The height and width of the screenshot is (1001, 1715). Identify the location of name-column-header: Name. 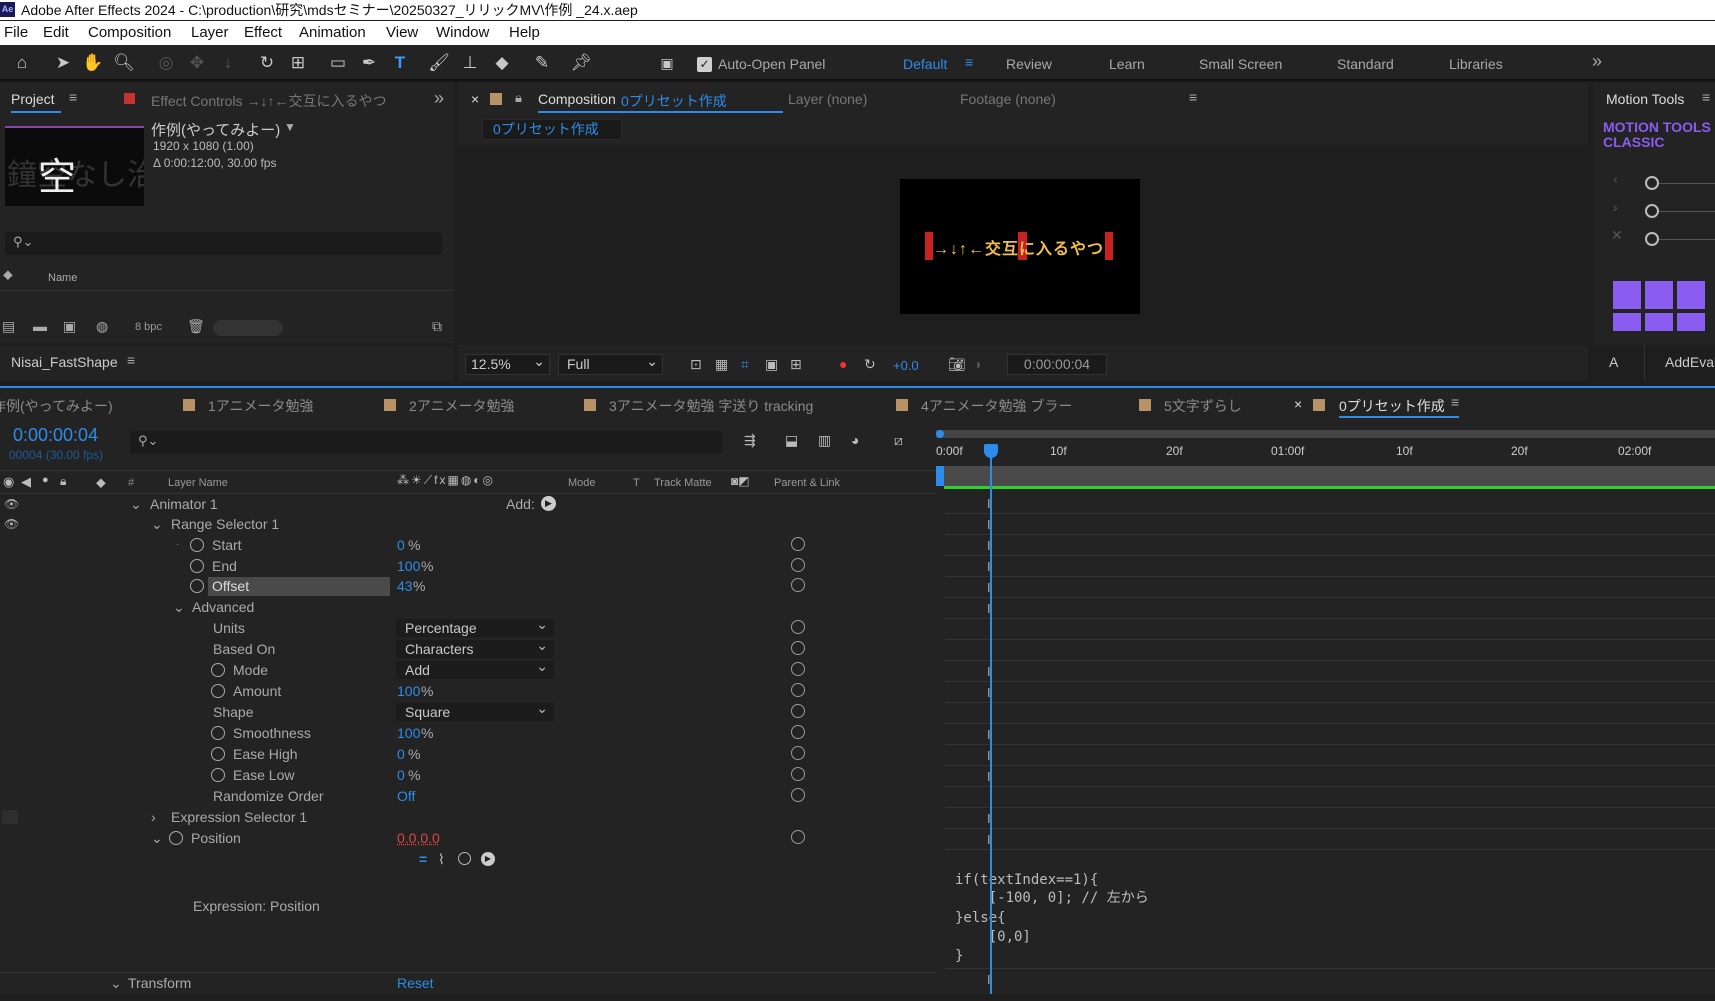
(62, 278).